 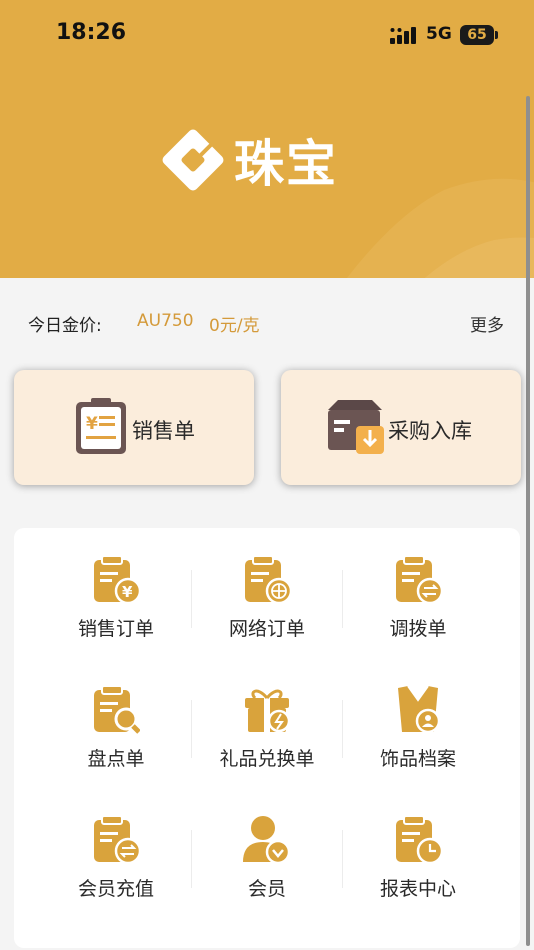 What do you see at coordinates (418, 629) in the screenshot?
I see `grid-label: 调拨单` at bounding box center [418, 629].